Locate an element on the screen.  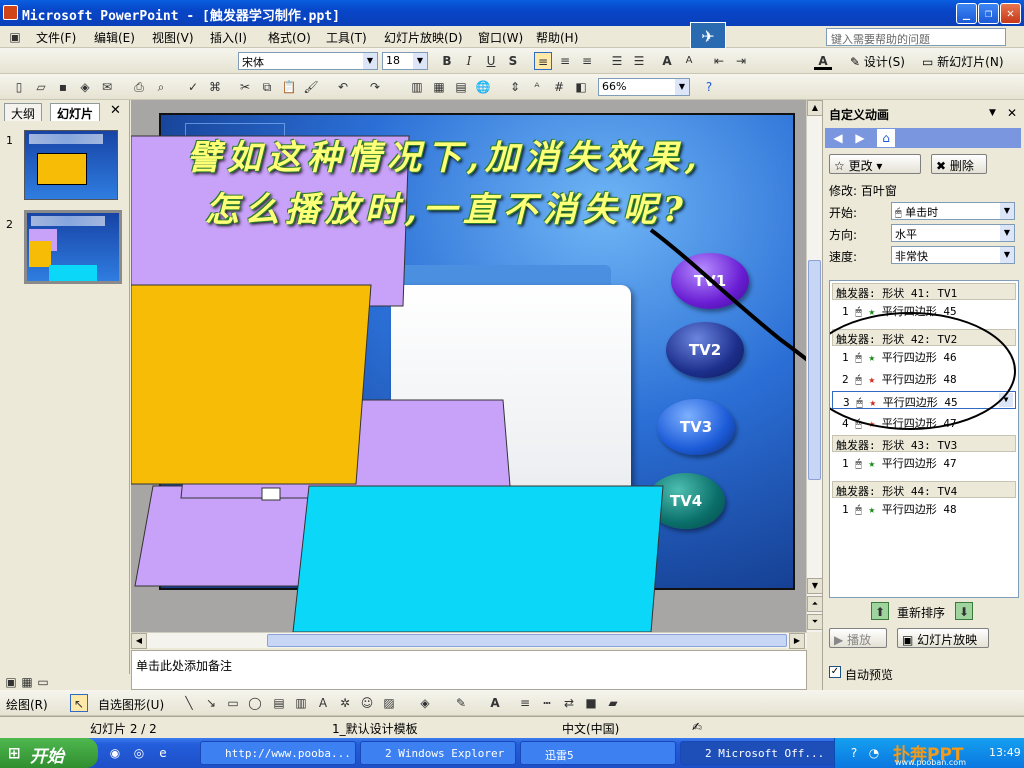
design-button: ✎ 设计(S) is located at coordinates (877, 61).